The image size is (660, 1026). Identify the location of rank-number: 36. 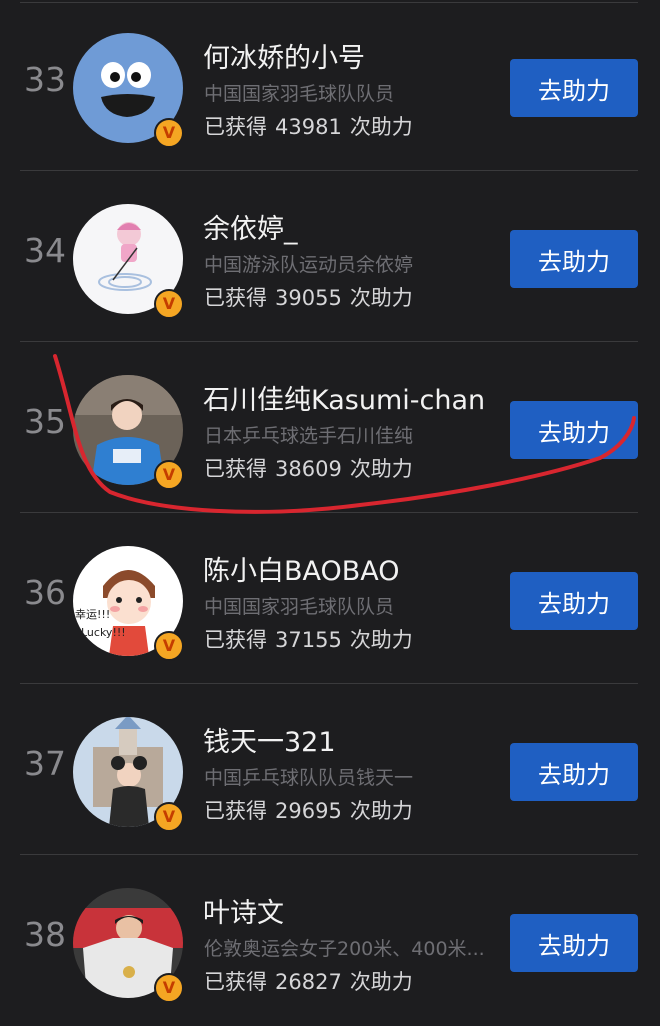
(45, 592).